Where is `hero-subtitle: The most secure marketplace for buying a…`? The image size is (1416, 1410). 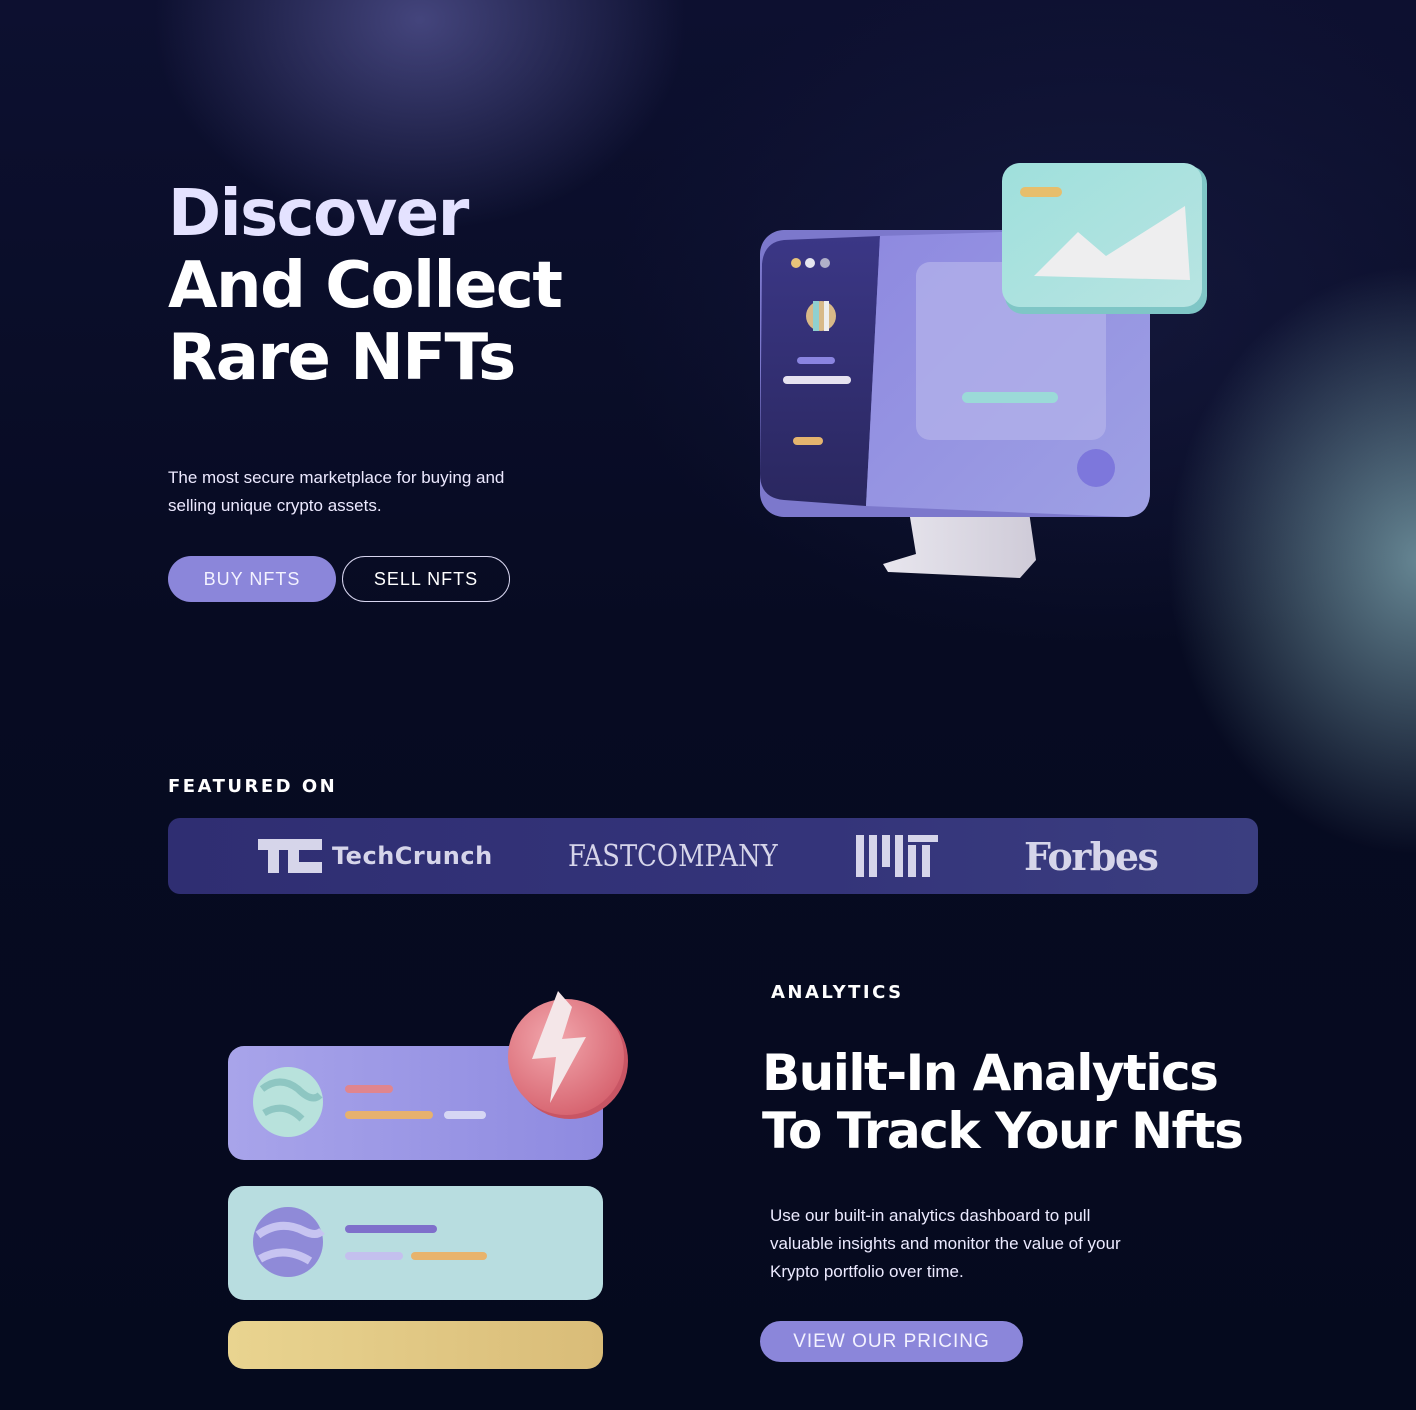 hero-subtitle: The most secure marketplace for buying a… is located at coordinates (336, 491).